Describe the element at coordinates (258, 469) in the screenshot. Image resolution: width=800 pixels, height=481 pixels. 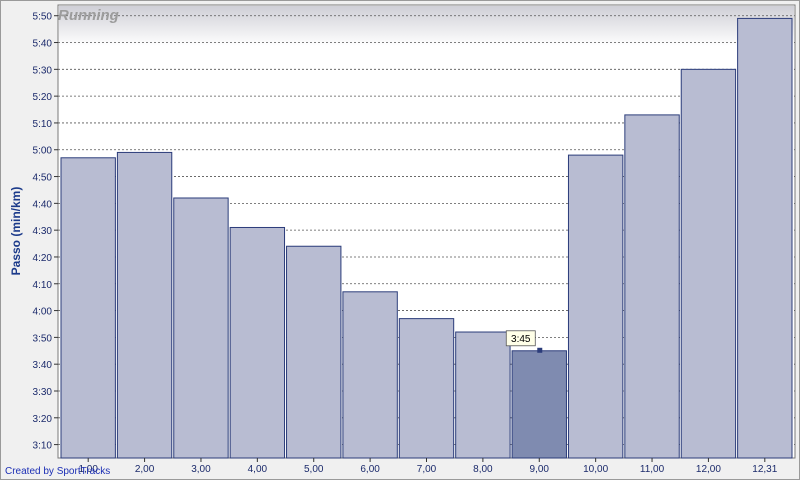
I see `x-tick-label: 4,00` at that location.